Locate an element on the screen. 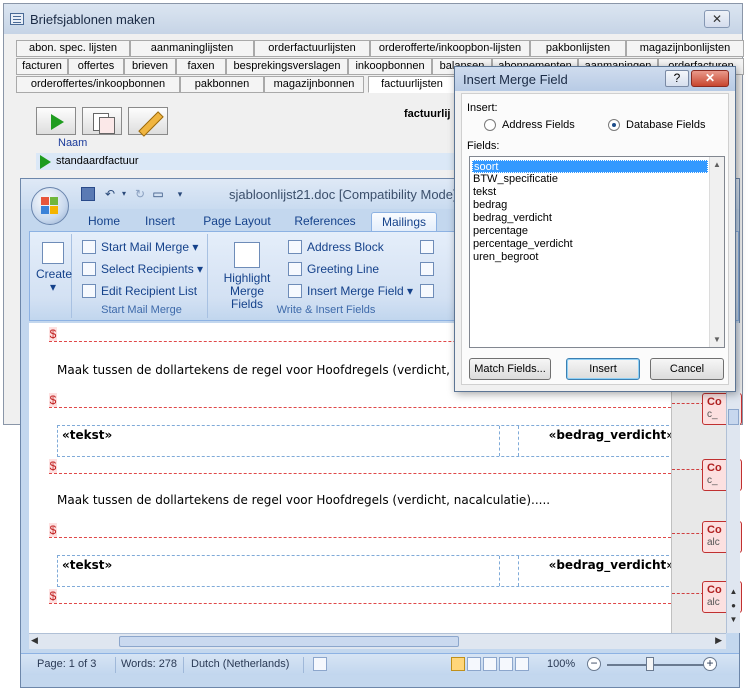 The width and height of the screenshot is (754, 689). template-row: standaardfactuur is located at coordinates (251, 161).